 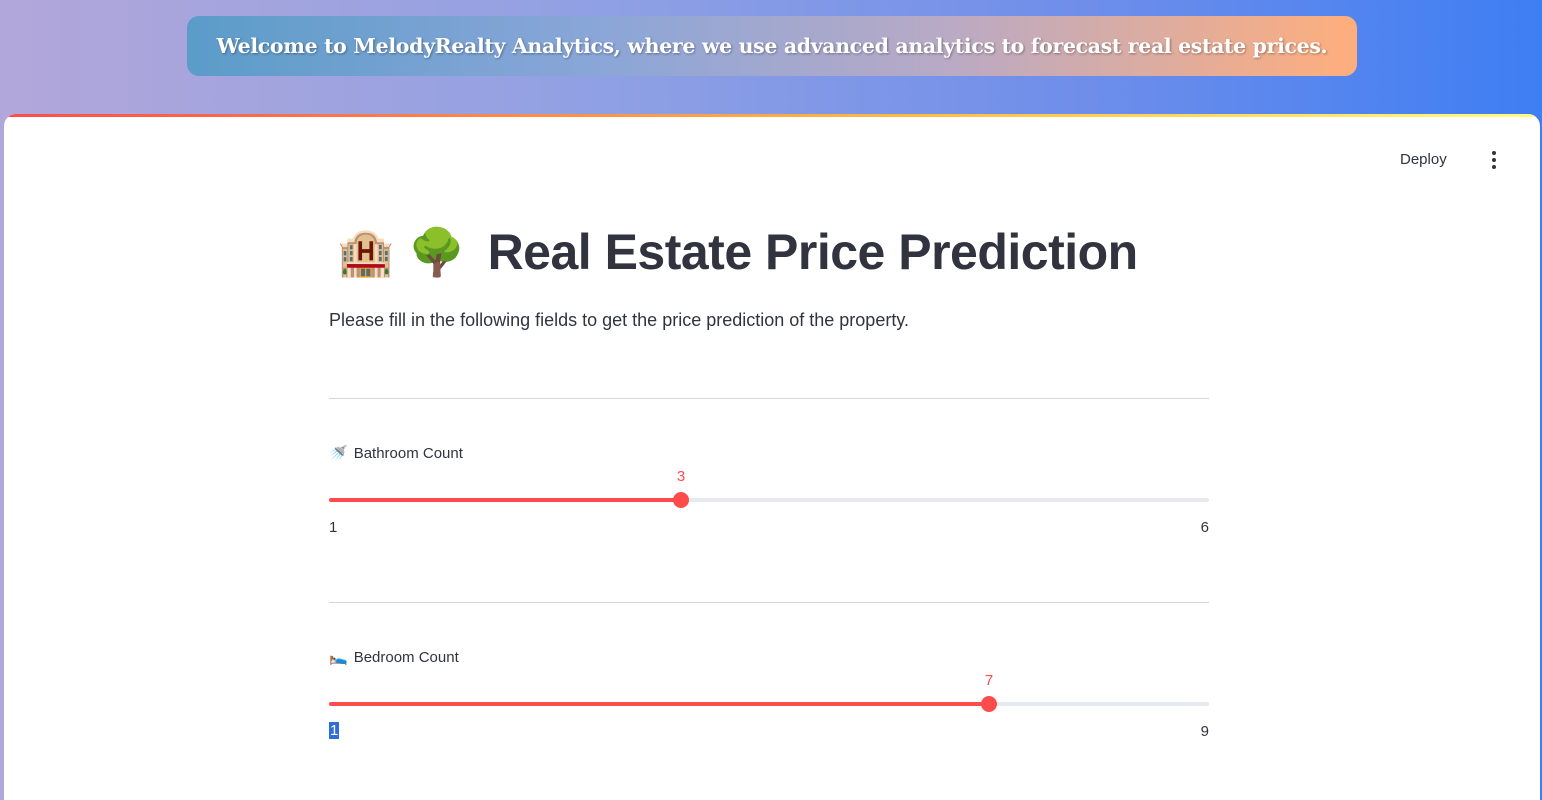 What do you see at coordinates (366, 252) in the screenshot?
I see `hotel-icon: 🏨` at bounding box center [366, 252].